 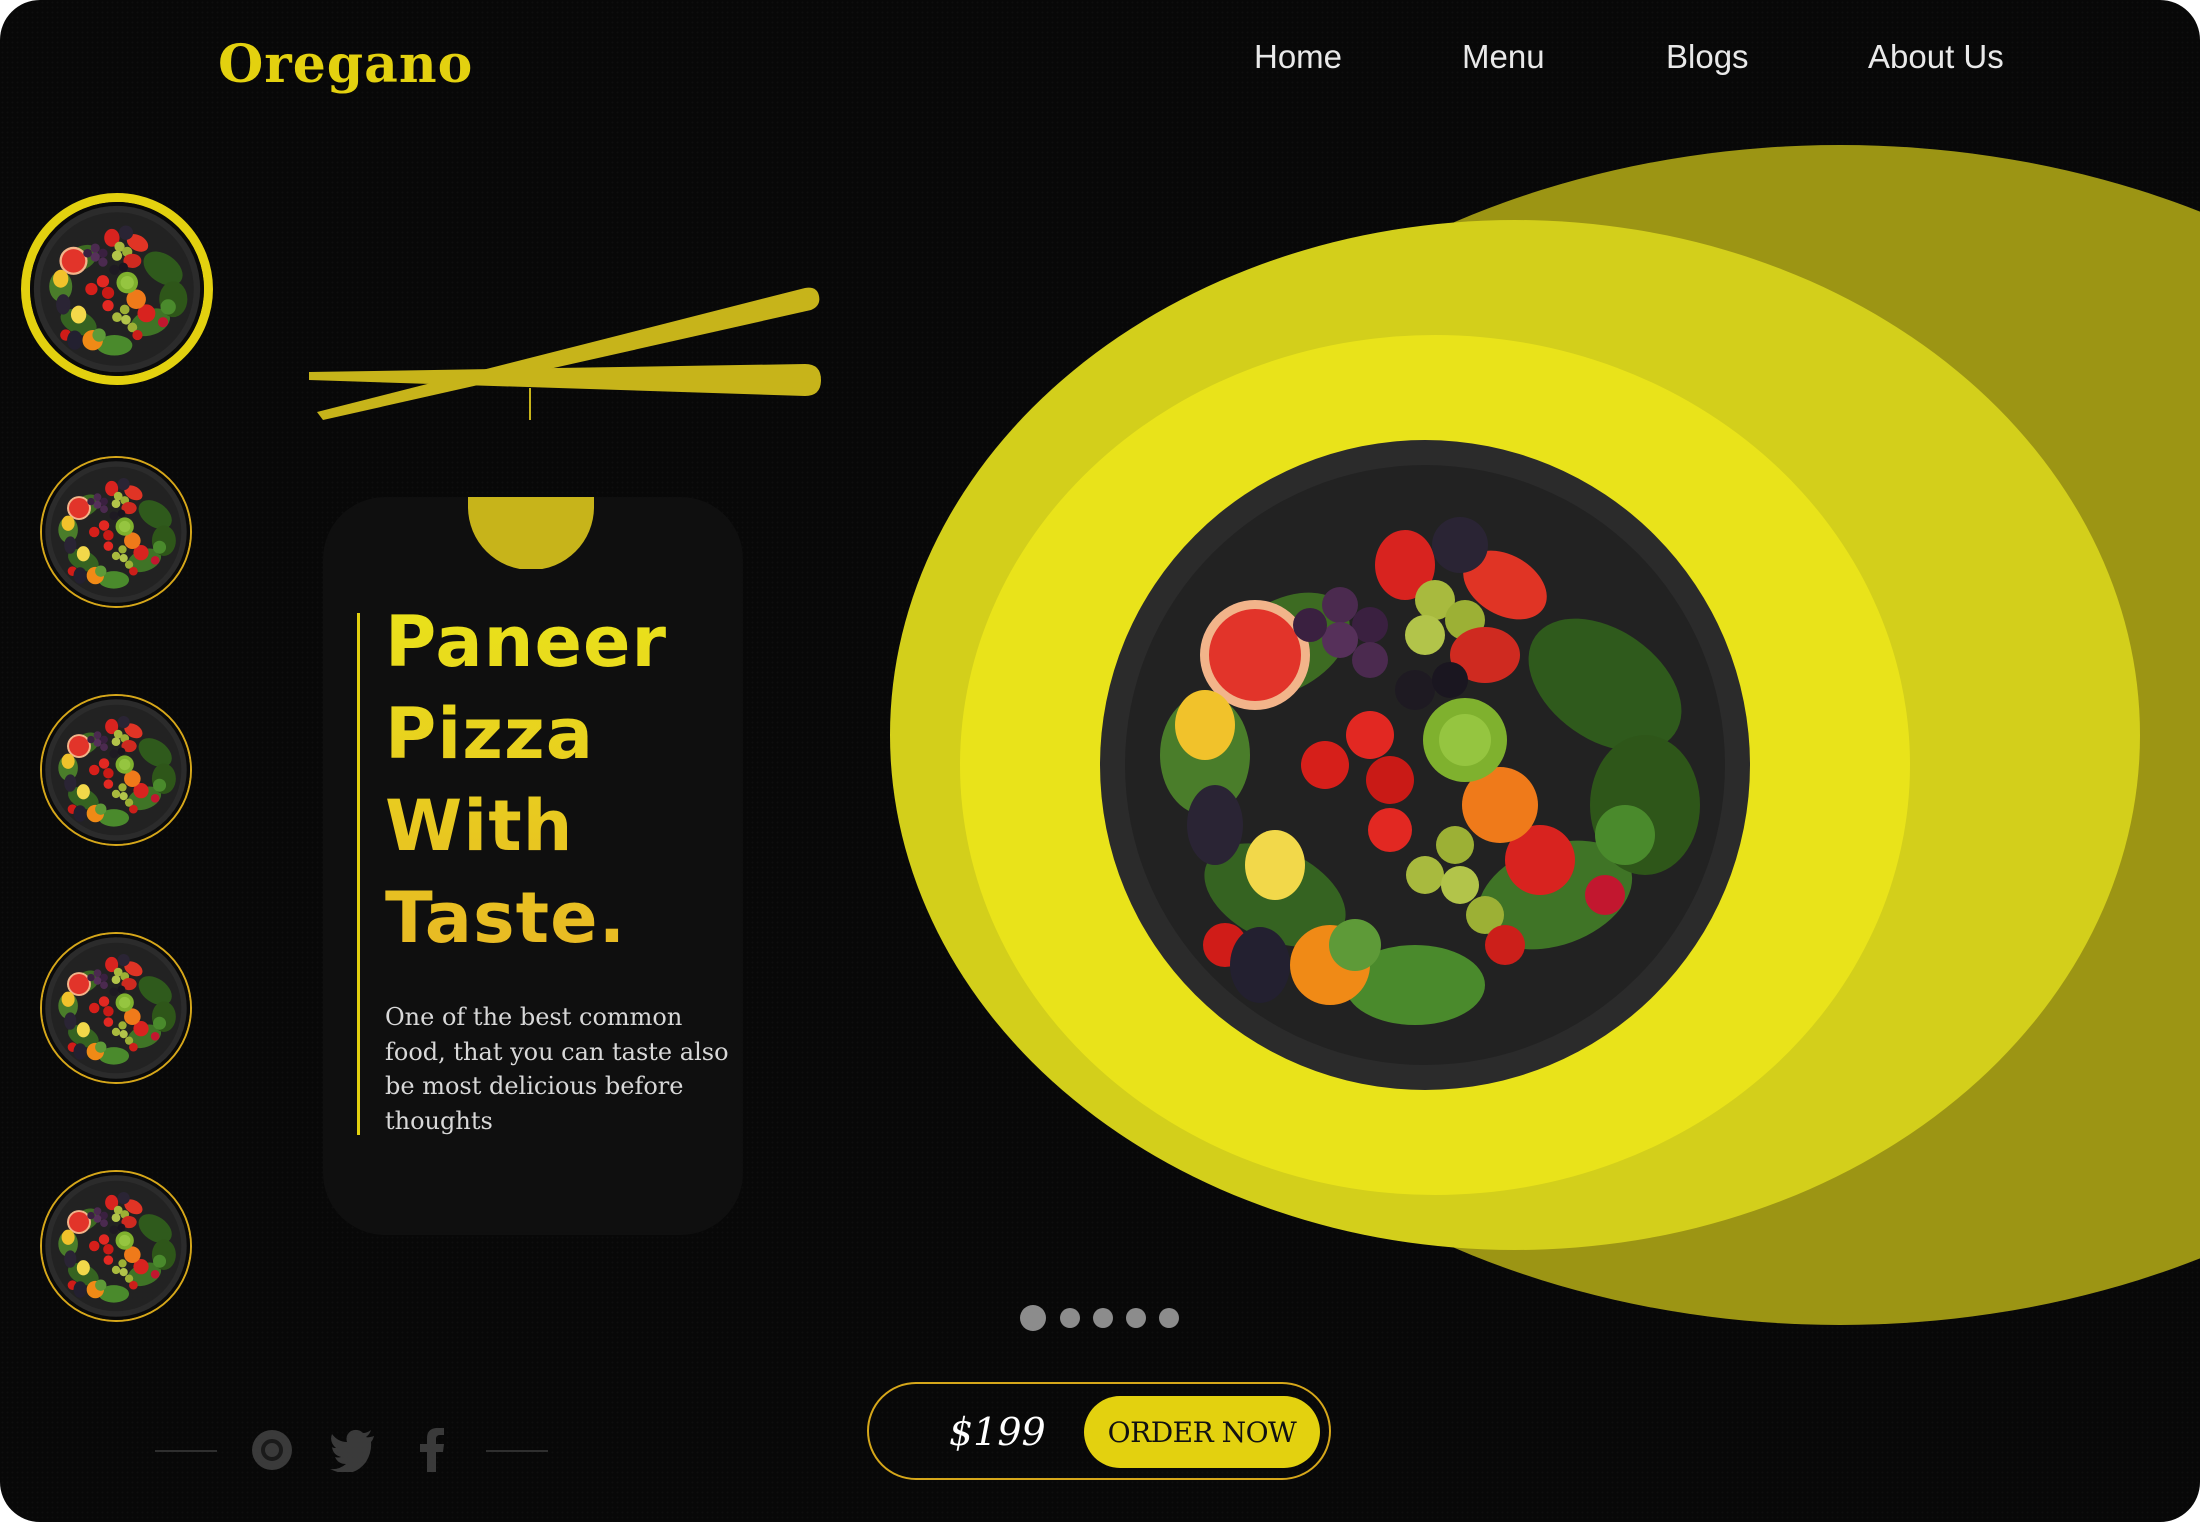 I want to click on main-nav: Home Menu Blogs About Us, so click(x=1100, y=58).